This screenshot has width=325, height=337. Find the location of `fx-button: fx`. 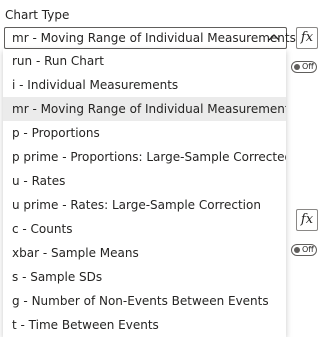

fx-button: fx is located at coordinates (307, 220).